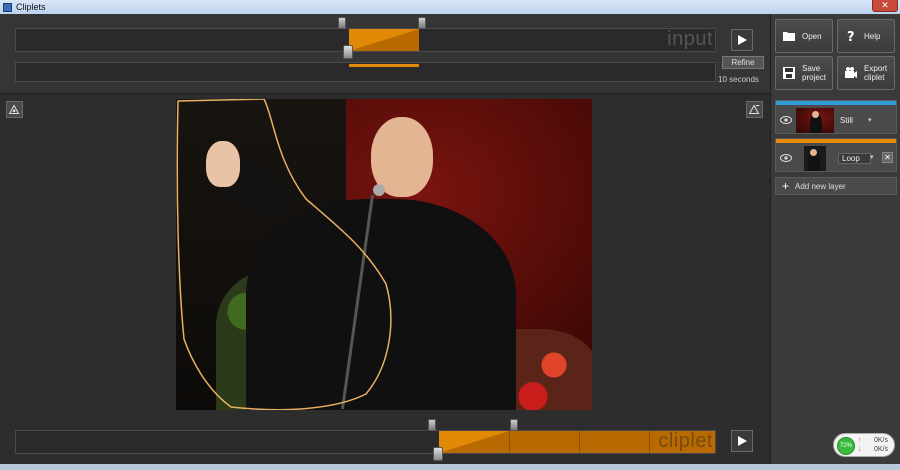 This screenshot has width=900, height=470. I want to click on refine-button: Refine, so click(743, 62).